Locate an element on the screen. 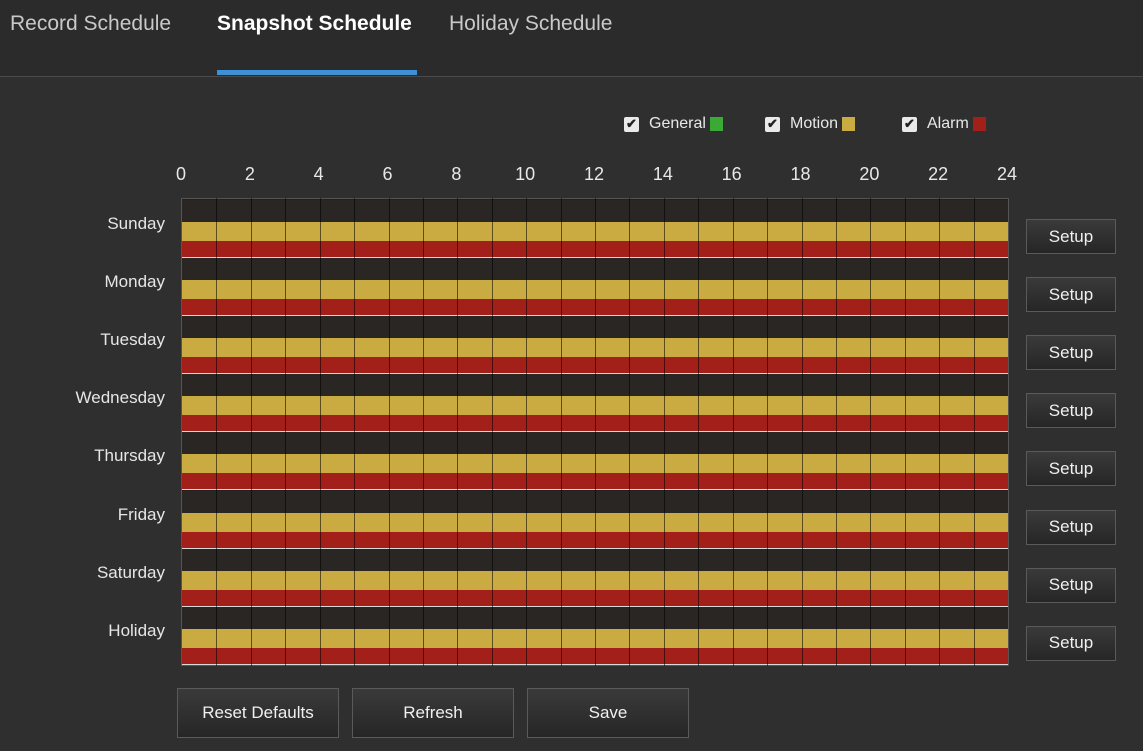 This screenshot has height=751, width=1143. day-label: Thursday is located at coordinates (129, 456).